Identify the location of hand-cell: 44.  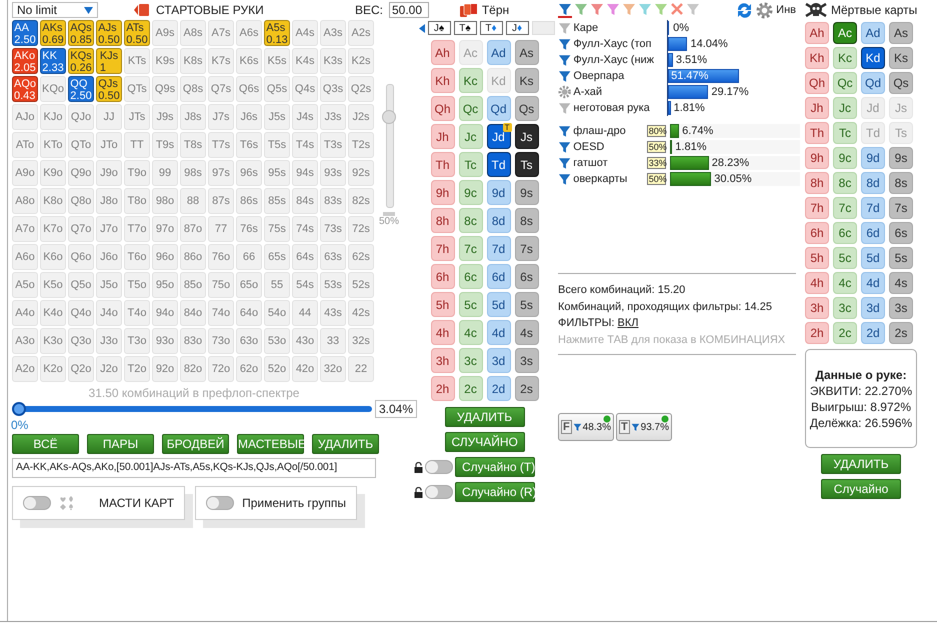
(305, 313).